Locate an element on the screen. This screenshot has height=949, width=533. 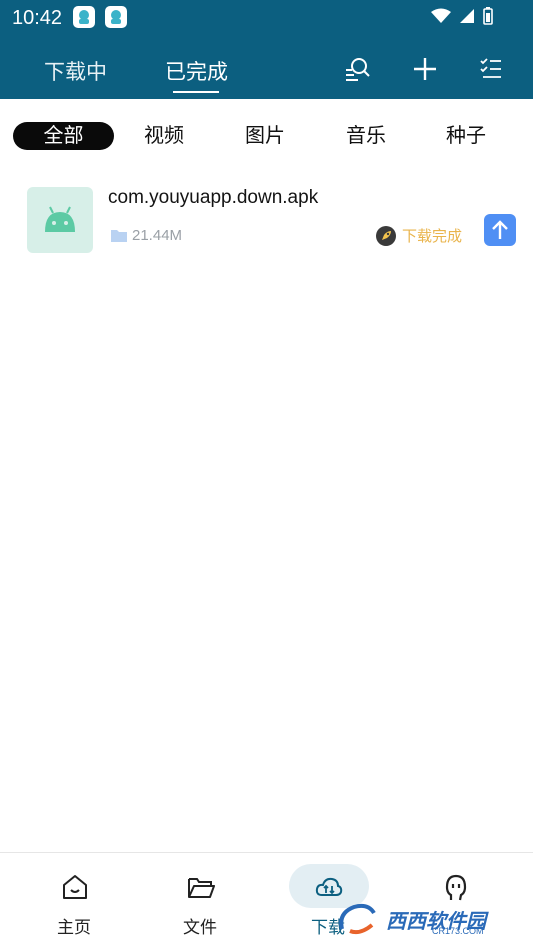
nav-home: 主页 is located at coordinates (74, 901).